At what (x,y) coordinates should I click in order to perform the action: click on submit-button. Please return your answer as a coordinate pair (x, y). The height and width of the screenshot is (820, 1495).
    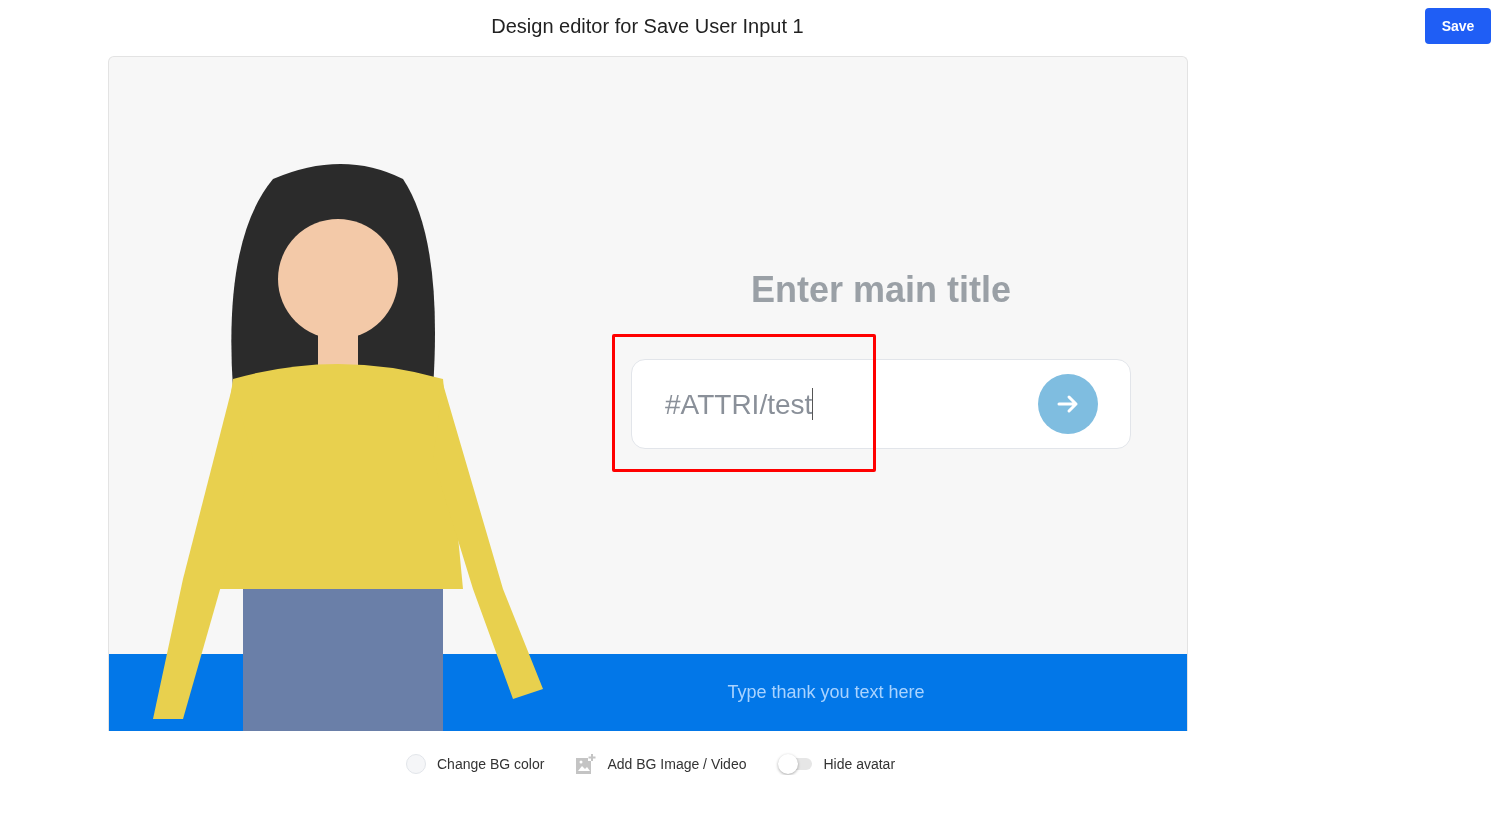
    Looking at the image, I should click on (1068, 404).